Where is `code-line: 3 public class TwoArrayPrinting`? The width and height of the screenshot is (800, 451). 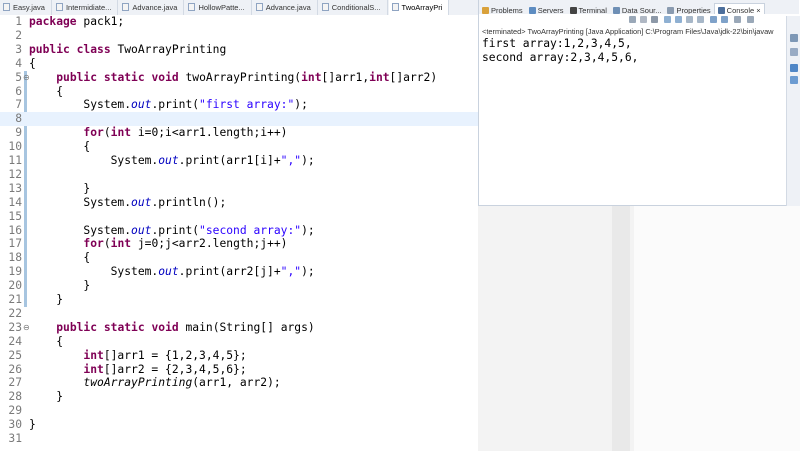
code-line: 3 public class TwoArrayPrinting is located at coordinates (239, 50).